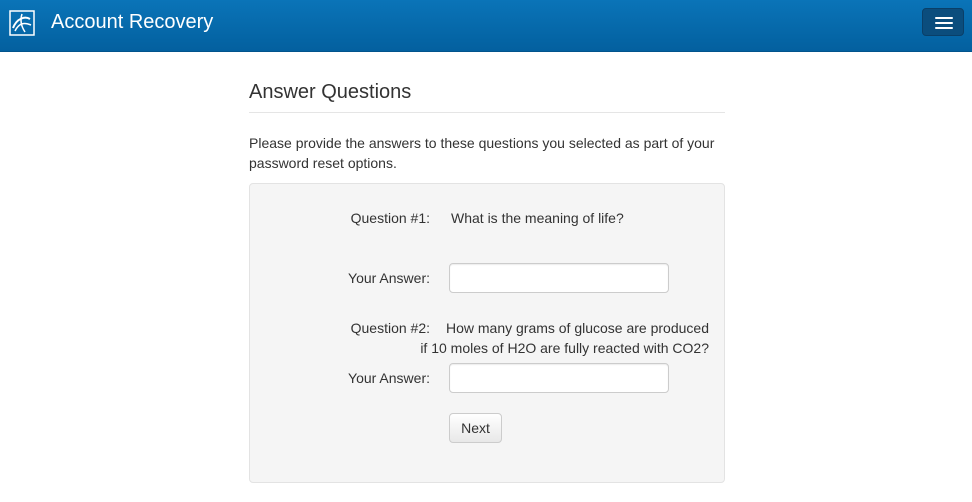  Describe the element at coordinates (559, 278) in the screenshot. I see `answer-1-input` at that location.